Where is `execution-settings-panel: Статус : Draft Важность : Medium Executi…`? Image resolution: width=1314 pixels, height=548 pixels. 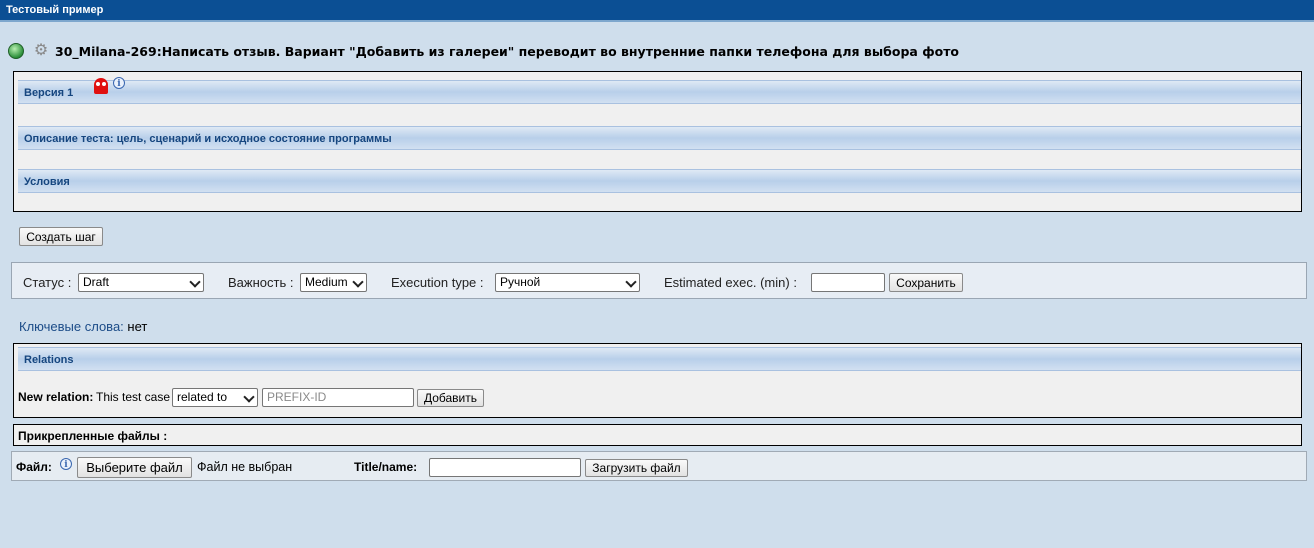 execution-settings-panel: Статус : Draft Важность : Medium Executi… is located at coordinates (659, 280).